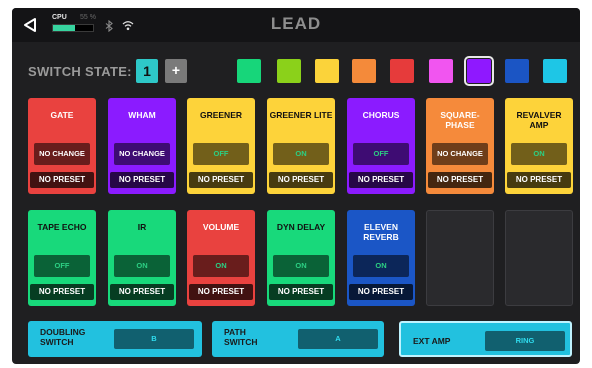 This screenshot has width=592, height=368. What do you see at coordinates (381, 232) in the screenshot?
I see `block-name: ELEVEN REVERB` at bounding box center [381, 232].